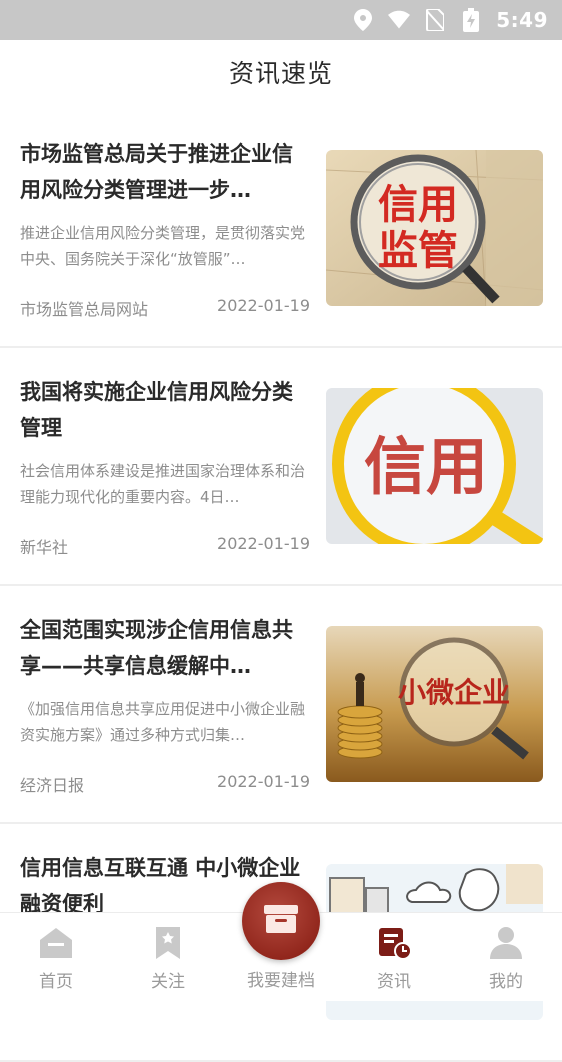 This screenshot has height=1062, width=562. I want to click on page-title: 资讯速览, so click(280, 73).